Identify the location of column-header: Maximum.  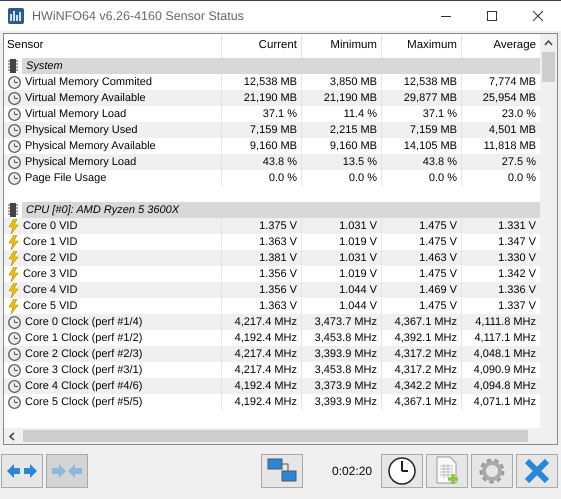
(432, 46).